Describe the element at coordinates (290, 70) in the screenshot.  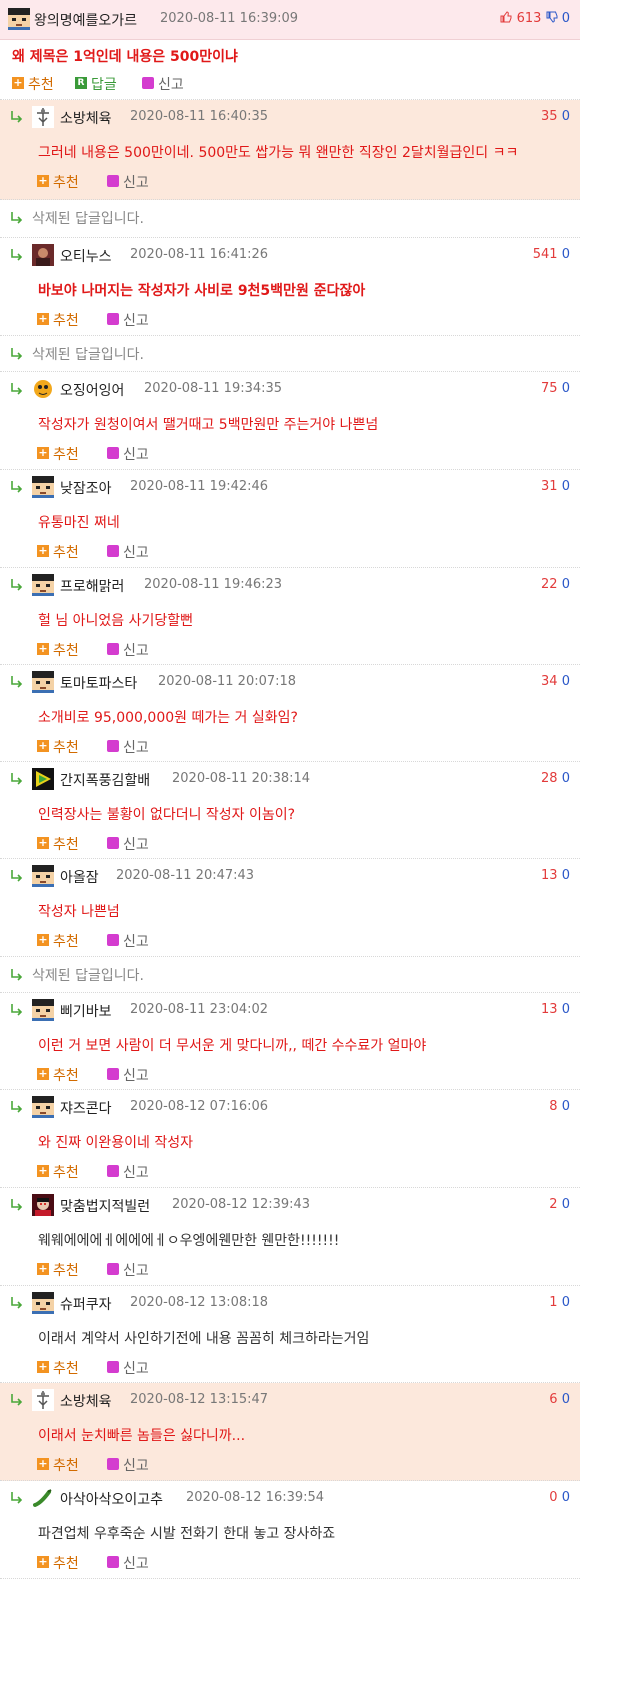
I see `post-body: 왜 제목은 1억인데 내용은 500만이냐 + 추천 R 답글 신고` at that location.